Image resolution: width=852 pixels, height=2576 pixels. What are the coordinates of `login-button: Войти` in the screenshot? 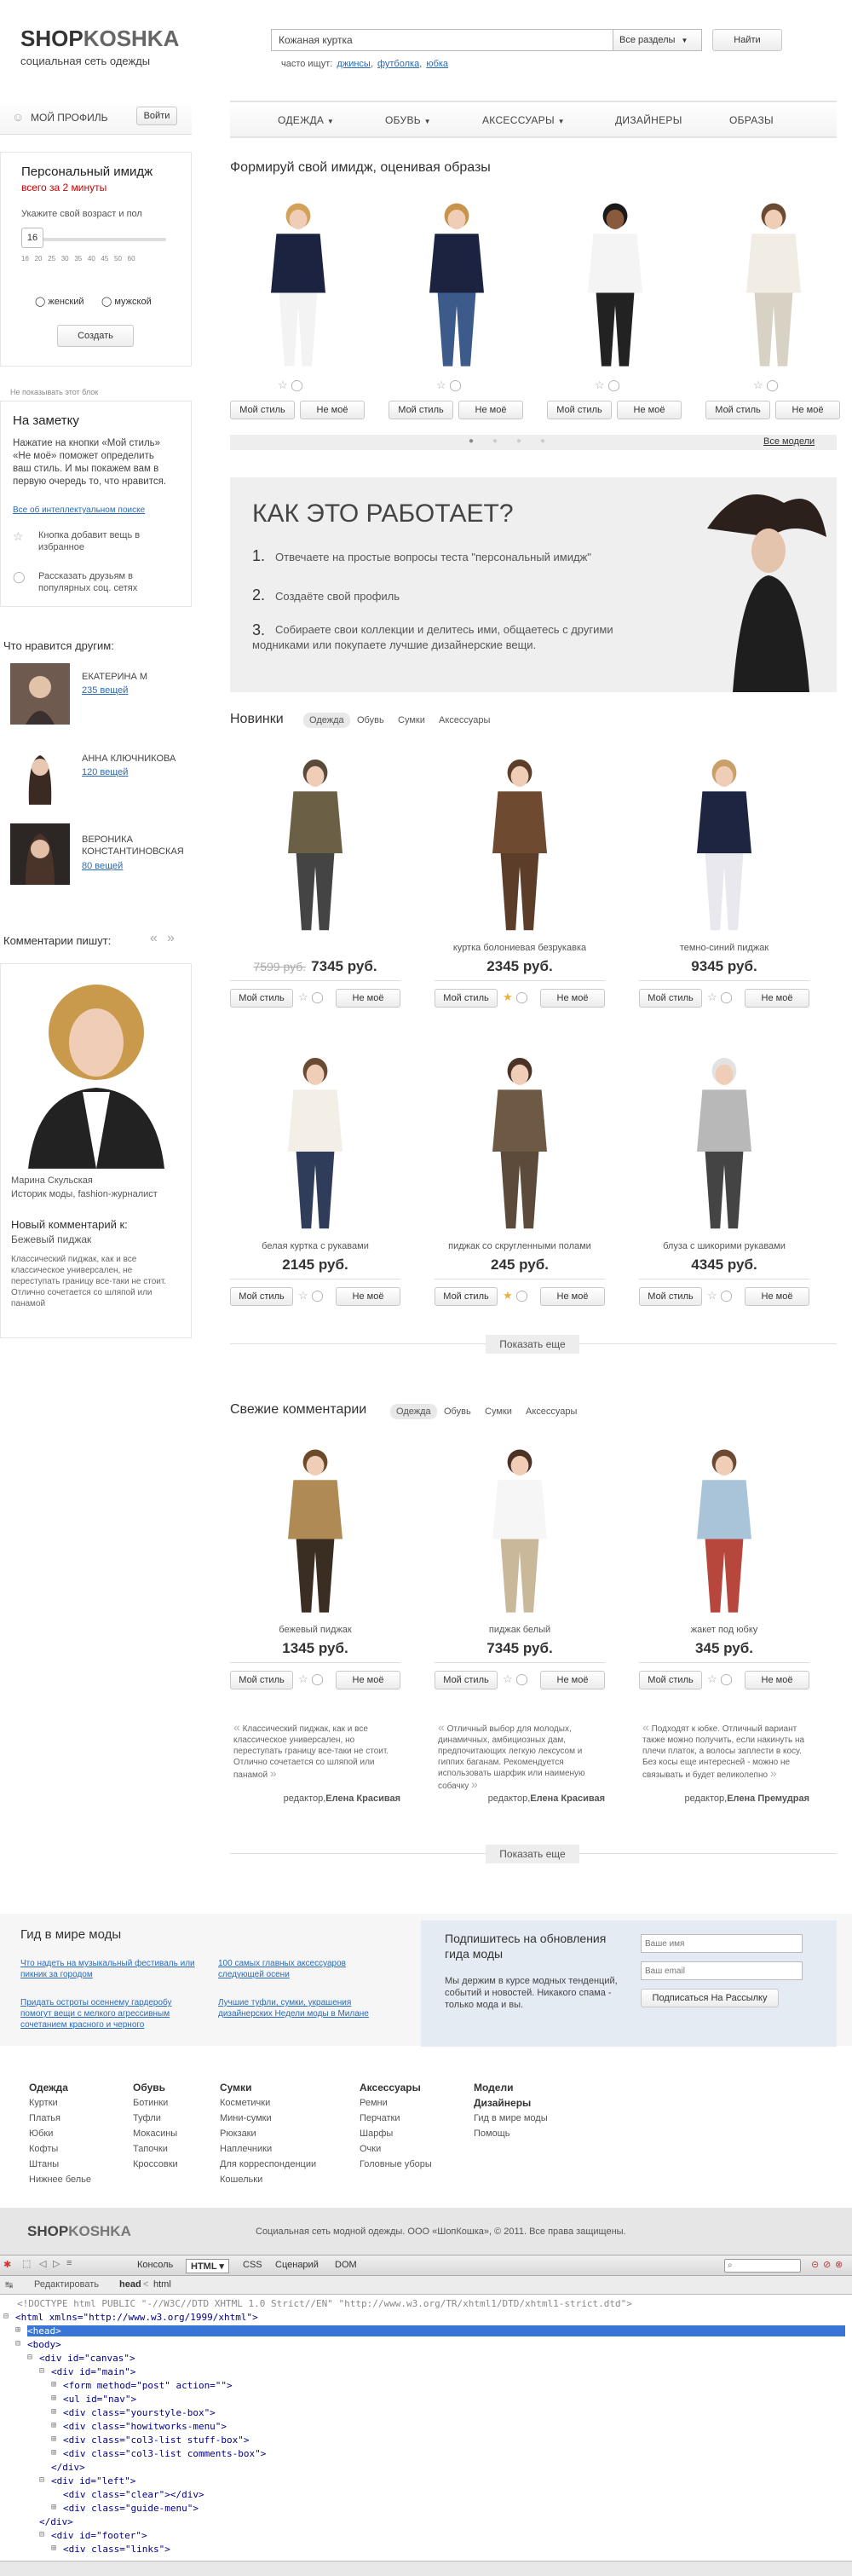 It's located at (157, 116).